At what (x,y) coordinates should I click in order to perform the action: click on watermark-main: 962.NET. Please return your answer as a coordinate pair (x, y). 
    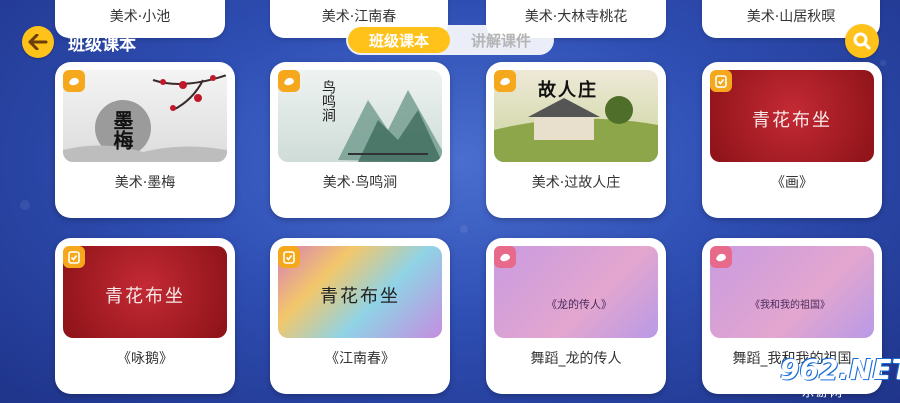
    Looking at the image, I should click on (840, 369).